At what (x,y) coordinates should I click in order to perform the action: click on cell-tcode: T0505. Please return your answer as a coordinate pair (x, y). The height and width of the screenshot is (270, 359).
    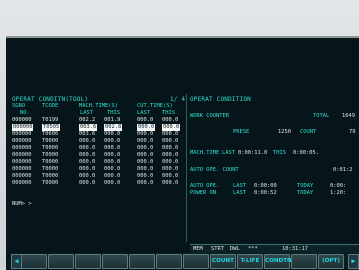
    Looking at the image, I should click on (51, 127).